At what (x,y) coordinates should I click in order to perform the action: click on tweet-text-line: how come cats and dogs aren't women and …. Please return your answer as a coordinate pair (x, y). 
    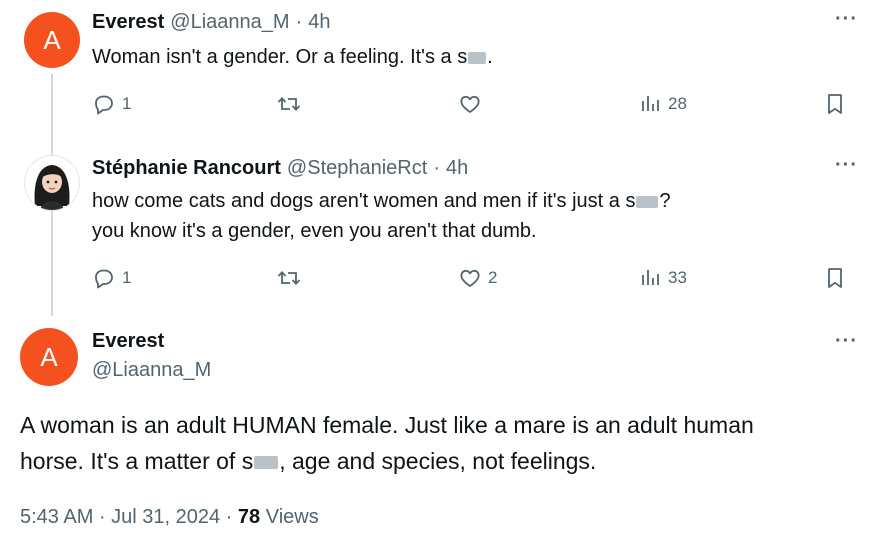
    Looking at the image, I should click on (381, 201).